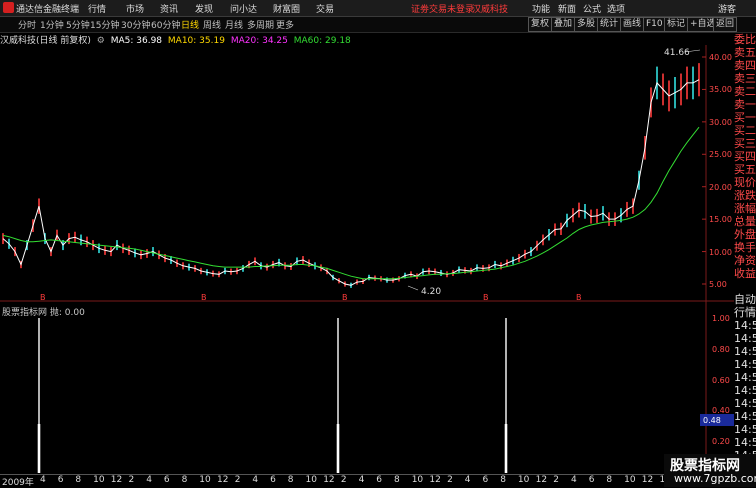  What do you see at coordinates (260, 24) in the screenshot?
I see `tab-multi-period: 多周期` at bounding box center [260, 24].